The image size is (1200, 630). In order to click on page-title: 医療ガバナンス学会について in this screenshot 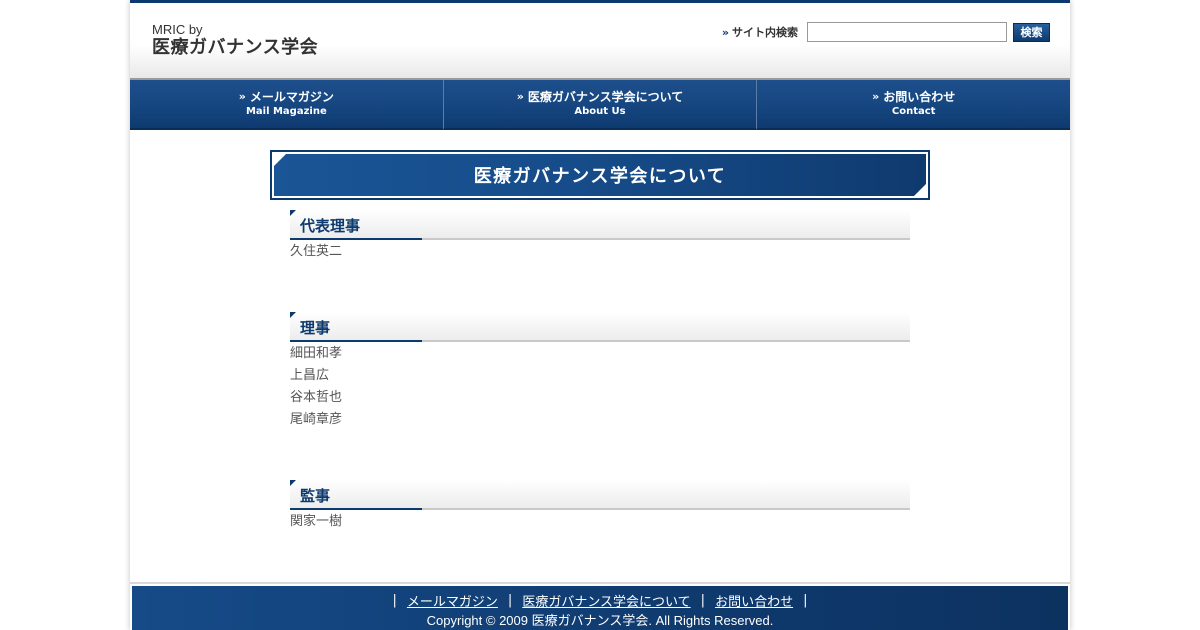, I will do `click(600, 176)`.